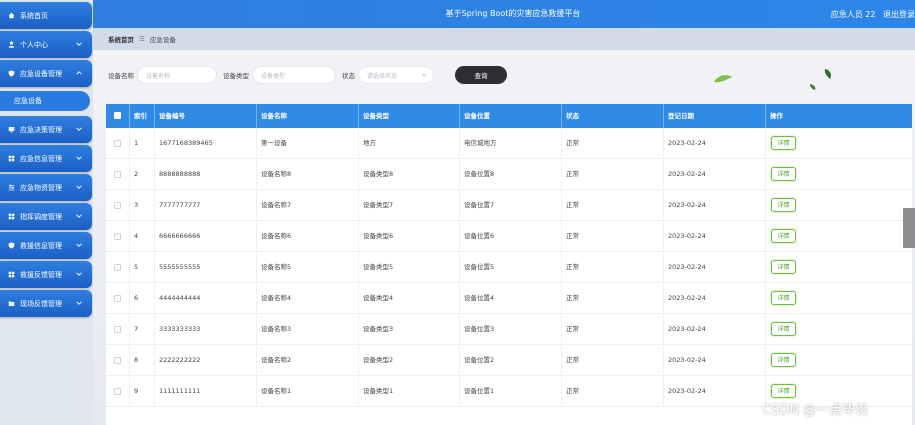 Image resolution: width=915 pixels, height=425 pixels. I want to click on query-button: 查询, so click(481, 75).